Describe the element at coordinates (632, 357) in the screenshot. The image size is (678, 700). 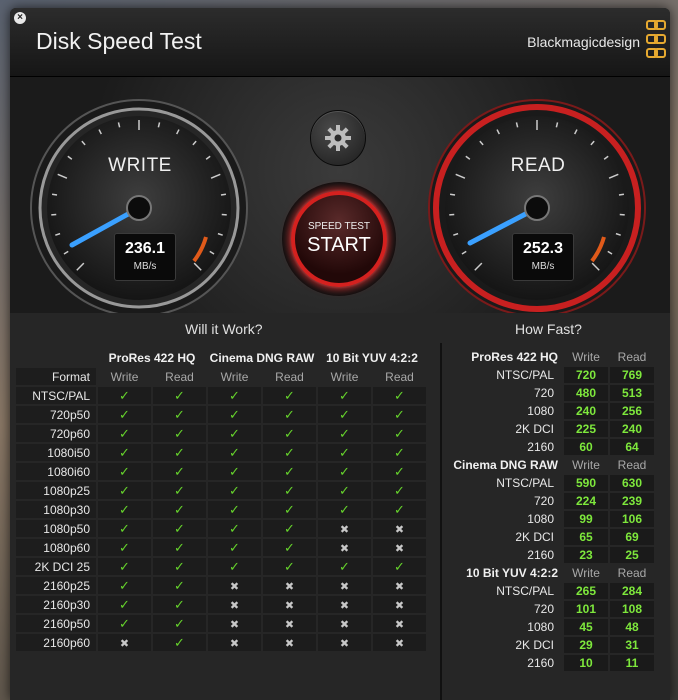
I see `read-column-header: Read` at that location.